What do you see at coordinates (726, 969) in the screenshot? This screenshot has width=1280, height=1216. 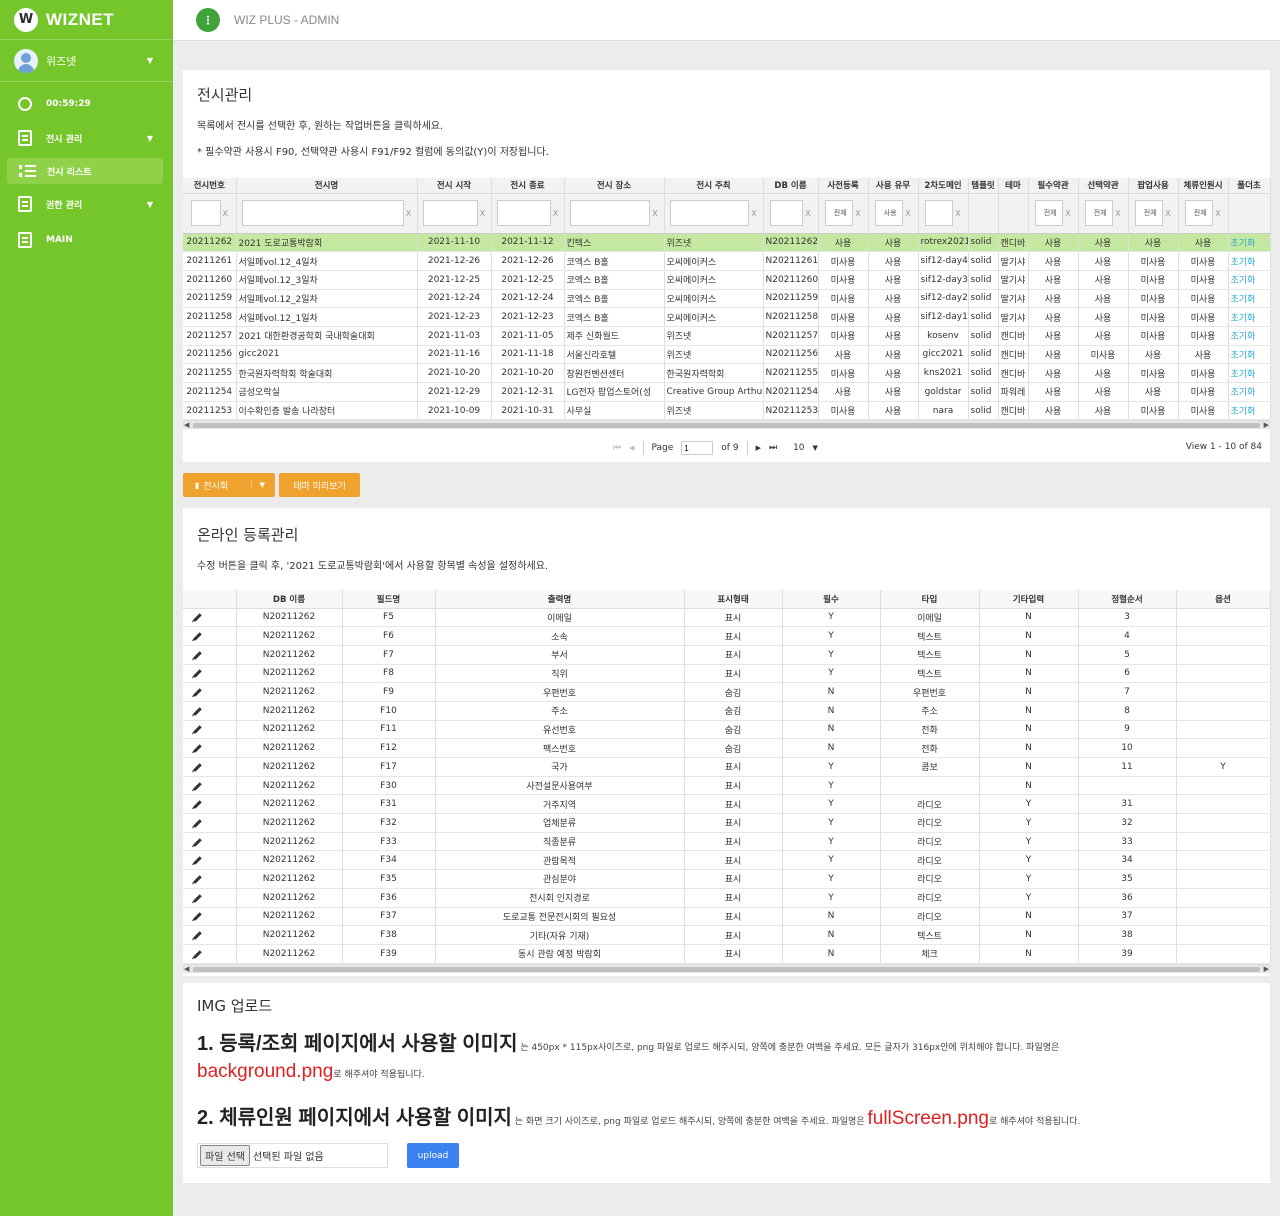 I see `scroll-thumb` at bounding box center [726, 969].